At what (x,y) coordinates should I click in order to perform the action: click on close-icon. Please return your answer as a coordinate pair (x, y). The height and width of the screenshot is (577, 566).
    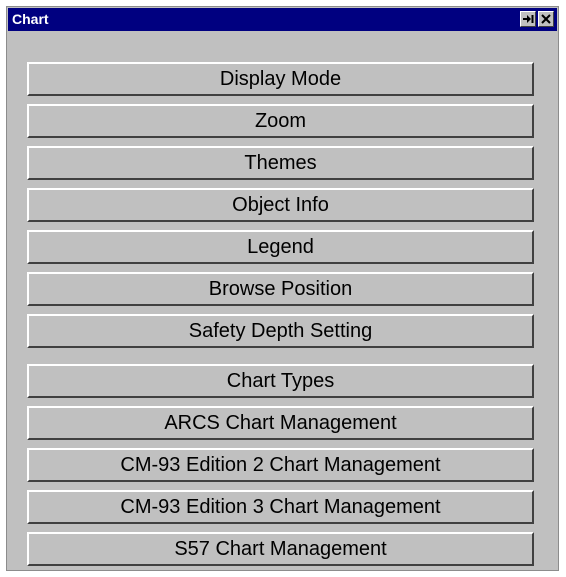
    Looking at the image, I should click on (546, 19).